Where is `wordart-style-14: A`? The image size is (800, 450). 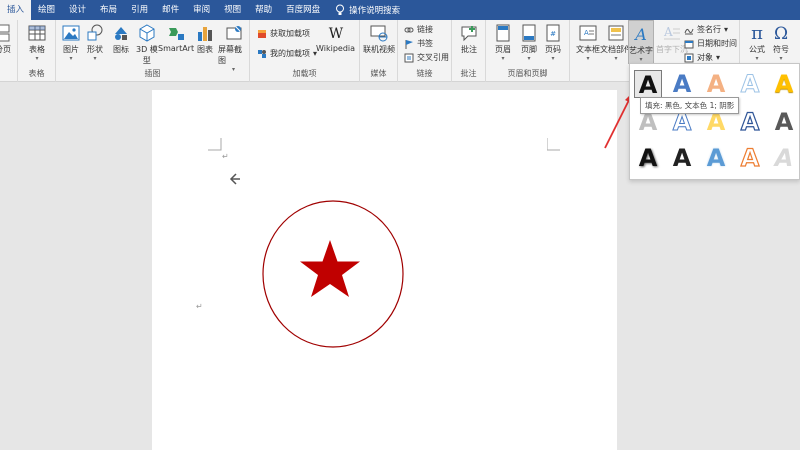 wordart-style-14: A is located at coordinates (750, 157).